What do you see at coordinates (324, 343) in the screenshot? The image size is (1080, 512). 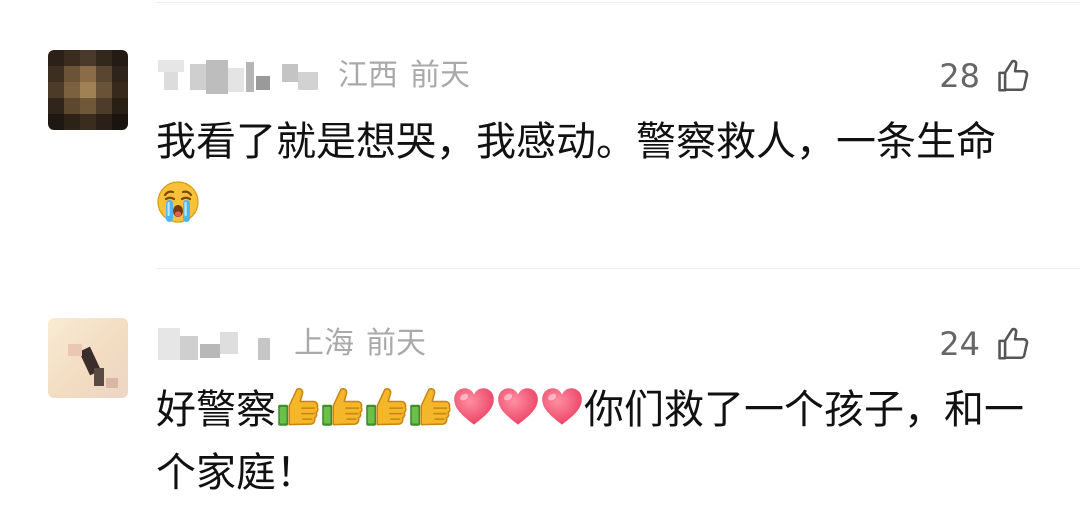 I see `comment-region: 上海` at bounding box center [324, 343].